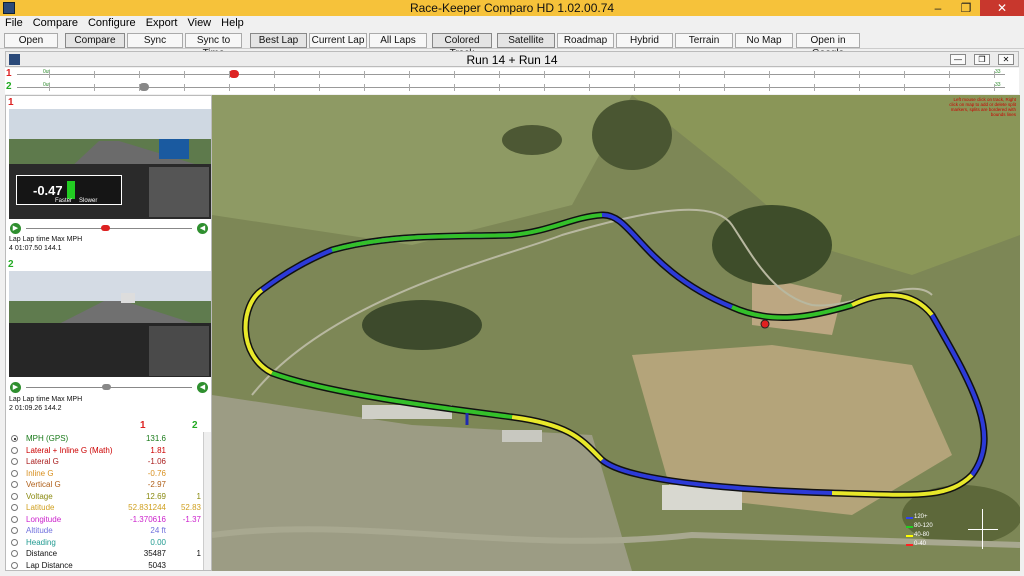 The height and width of the screenshot is (576, 1024). I want to click on video-1-number: 1, so click(11, 102).